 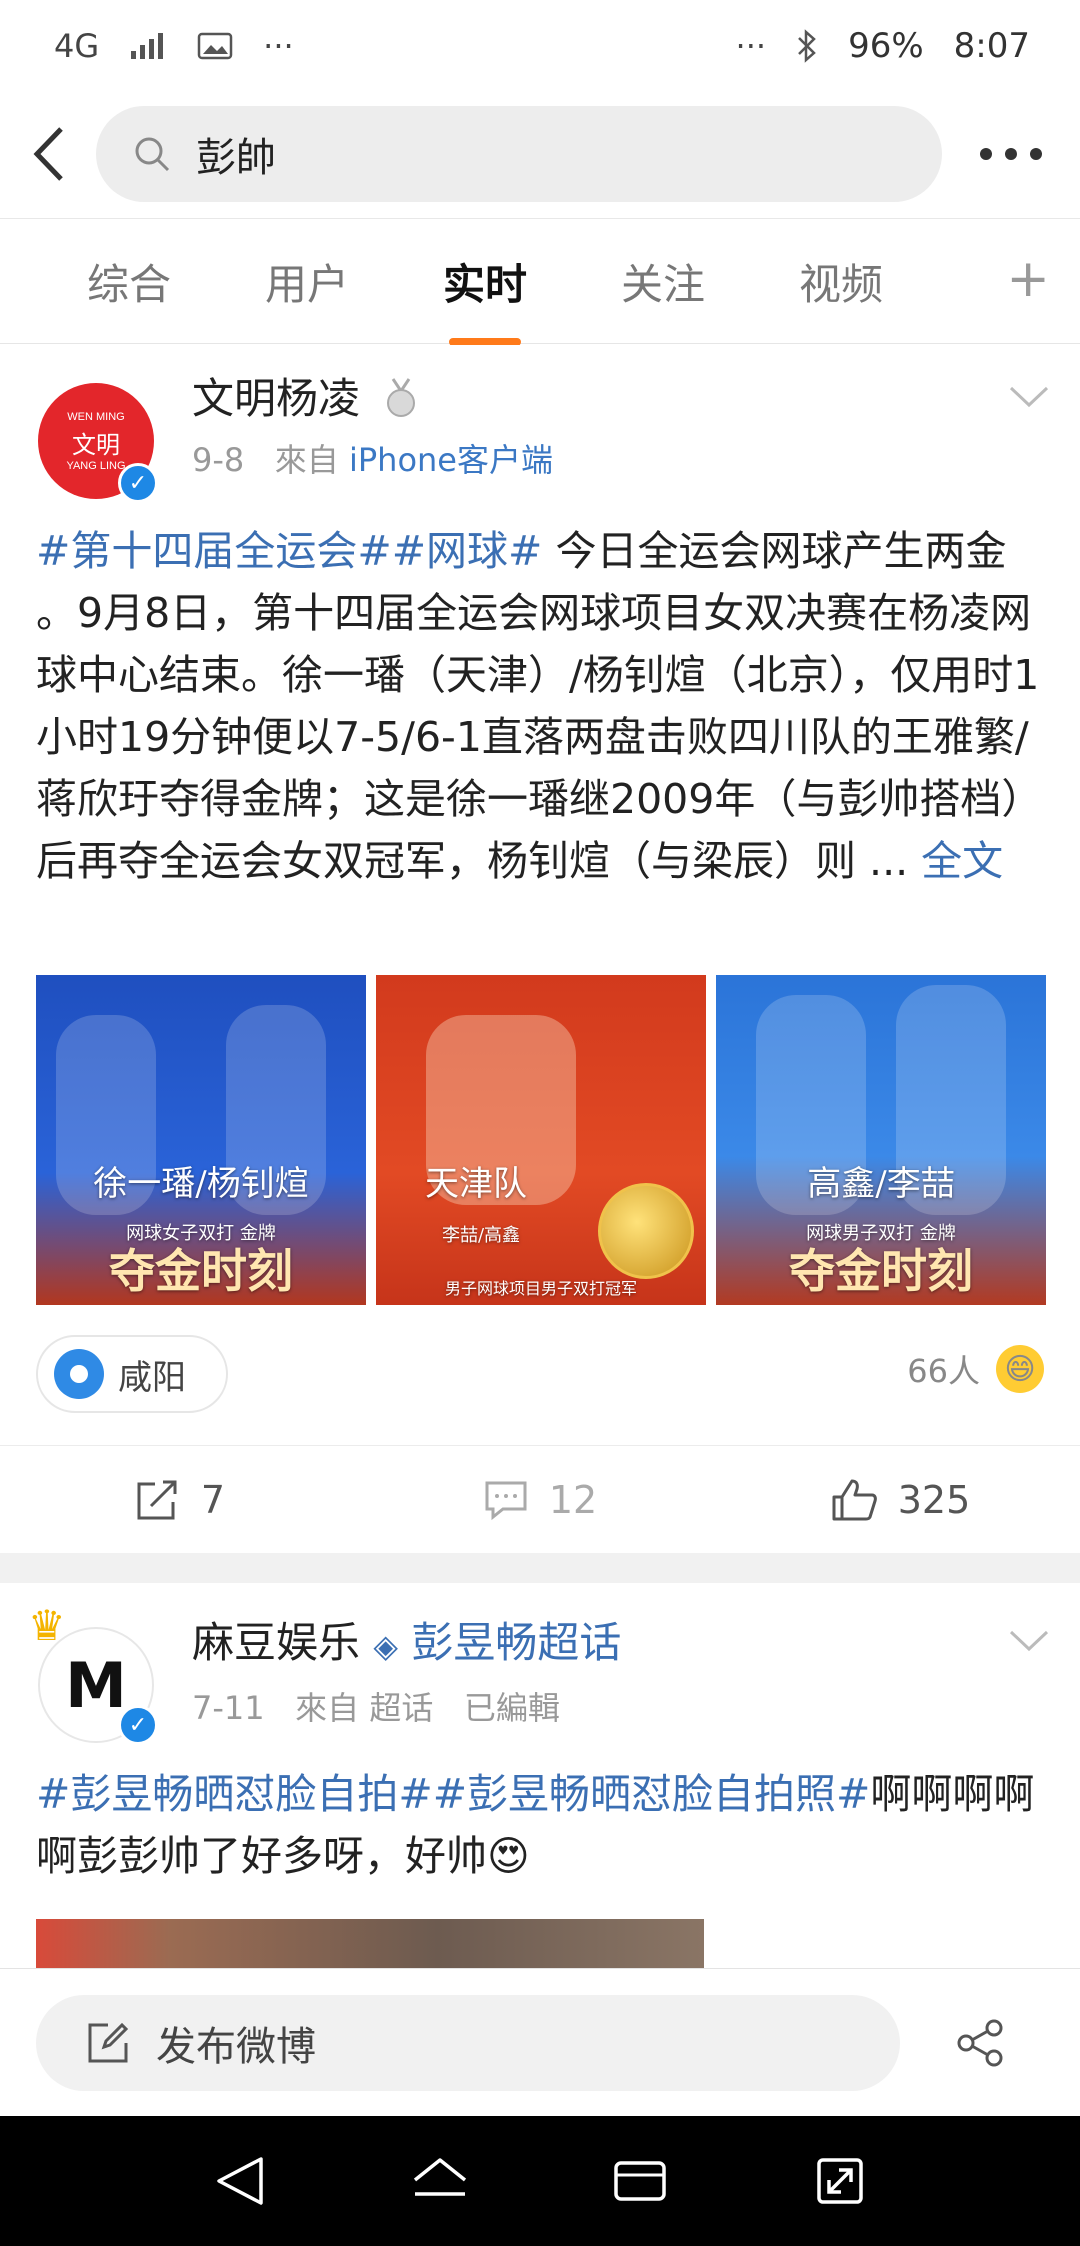 I want to click on location-label: 咸阳, so click(x=152, y=1377).